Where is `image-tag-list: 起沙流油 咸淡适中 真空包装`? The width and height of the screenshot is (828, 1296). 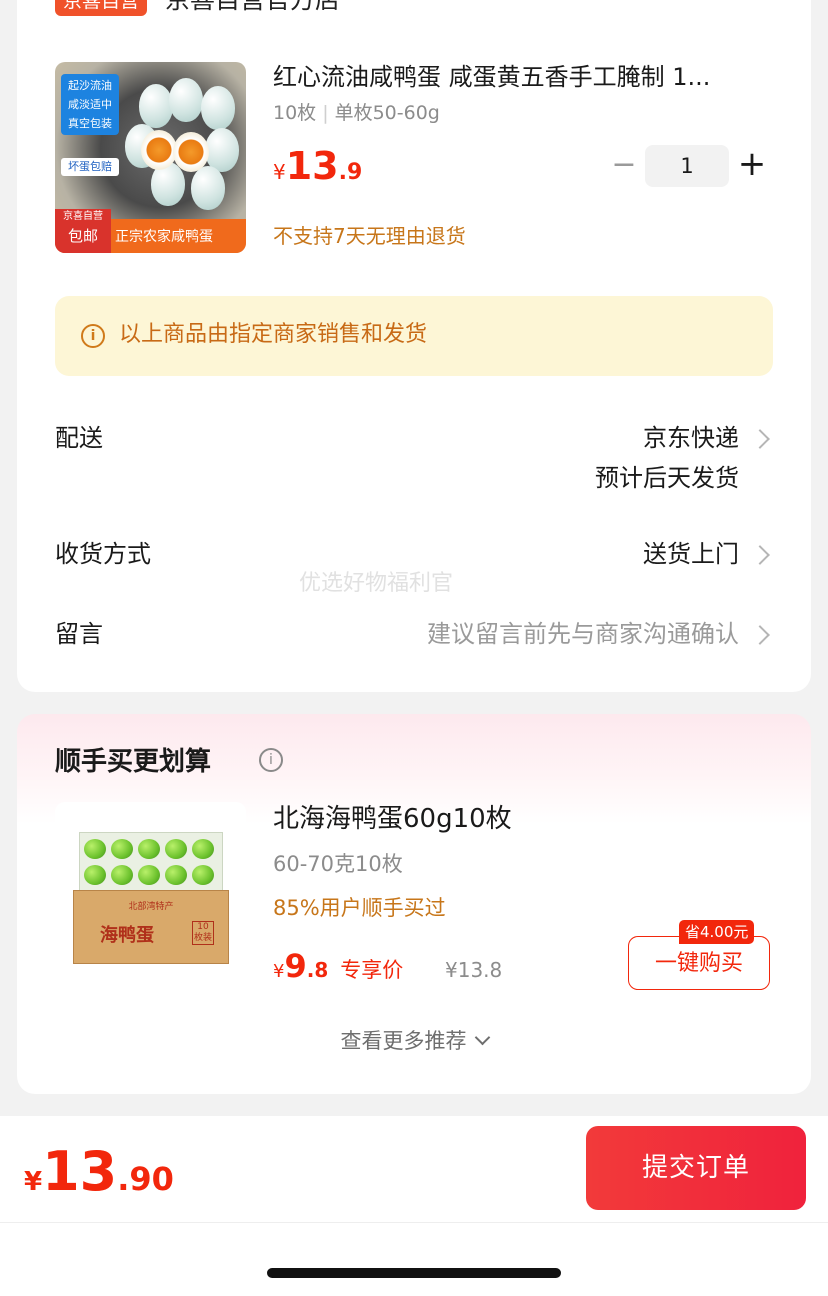
image-tag-list: 起沙流油 咸淡适中 真空包装 is located at coordinates (90, 104).